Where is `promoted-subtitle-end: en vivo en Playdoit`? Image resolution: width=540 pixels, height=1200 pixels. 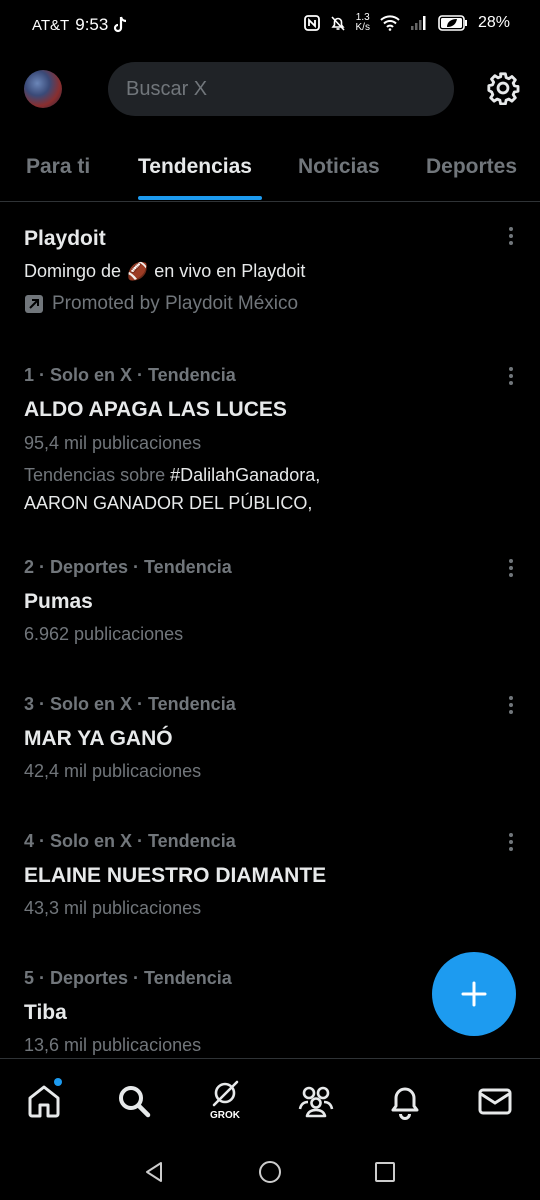 promoted-subtitle-end: en vivo en Playdoit is located at coordinates (230, 271).